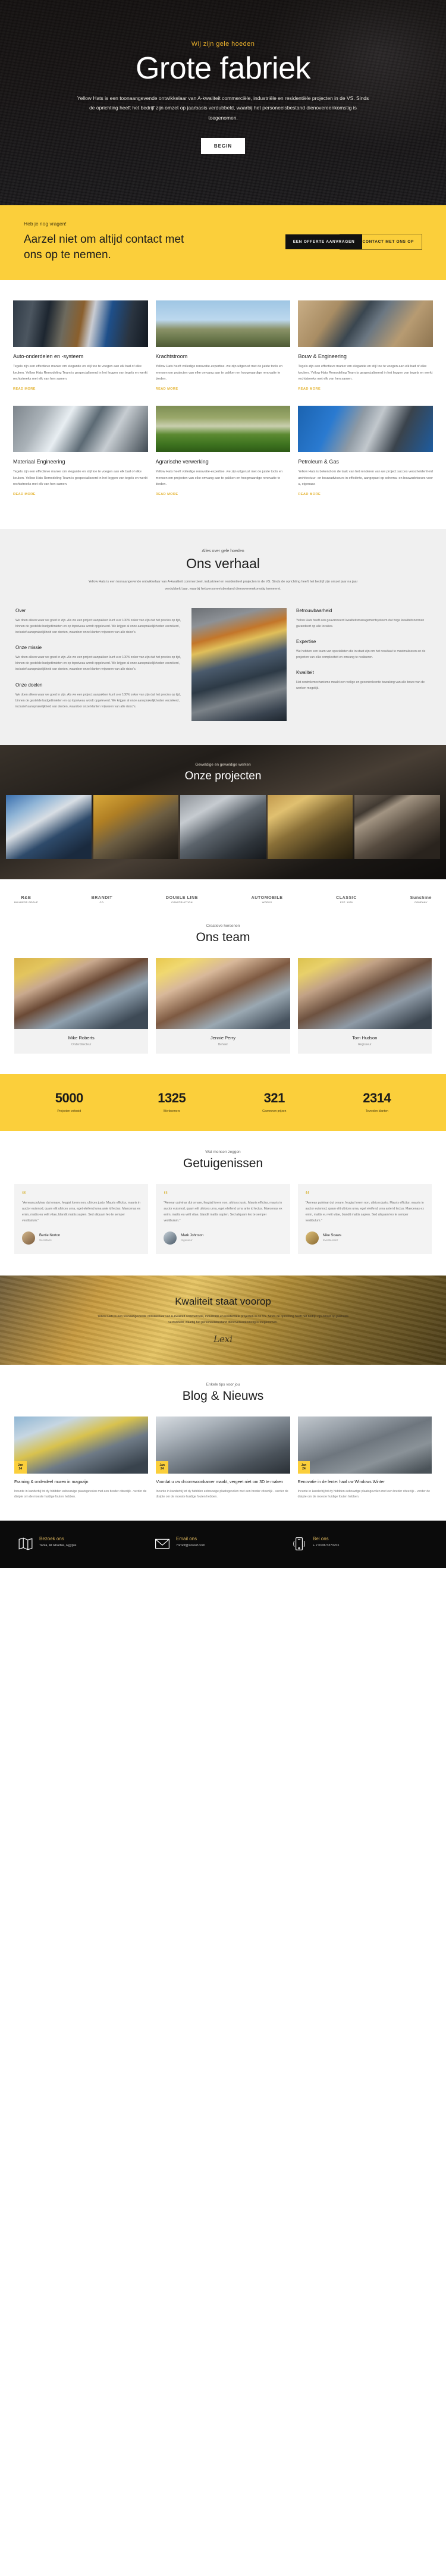 This screenshot has height=2576, width=446. Describe the element at coordinates (171, 357) in the screenshot. I see `service-title: Krachtstroom` at that location.